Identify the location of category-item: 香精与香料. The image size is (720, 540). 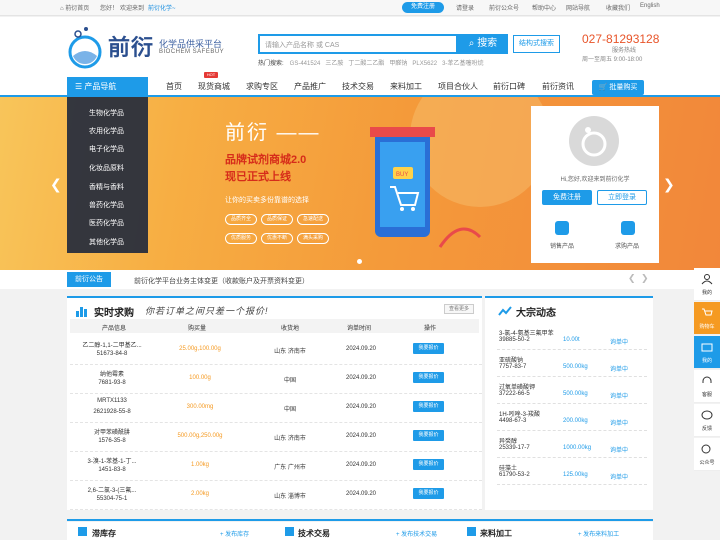
(106, 187).